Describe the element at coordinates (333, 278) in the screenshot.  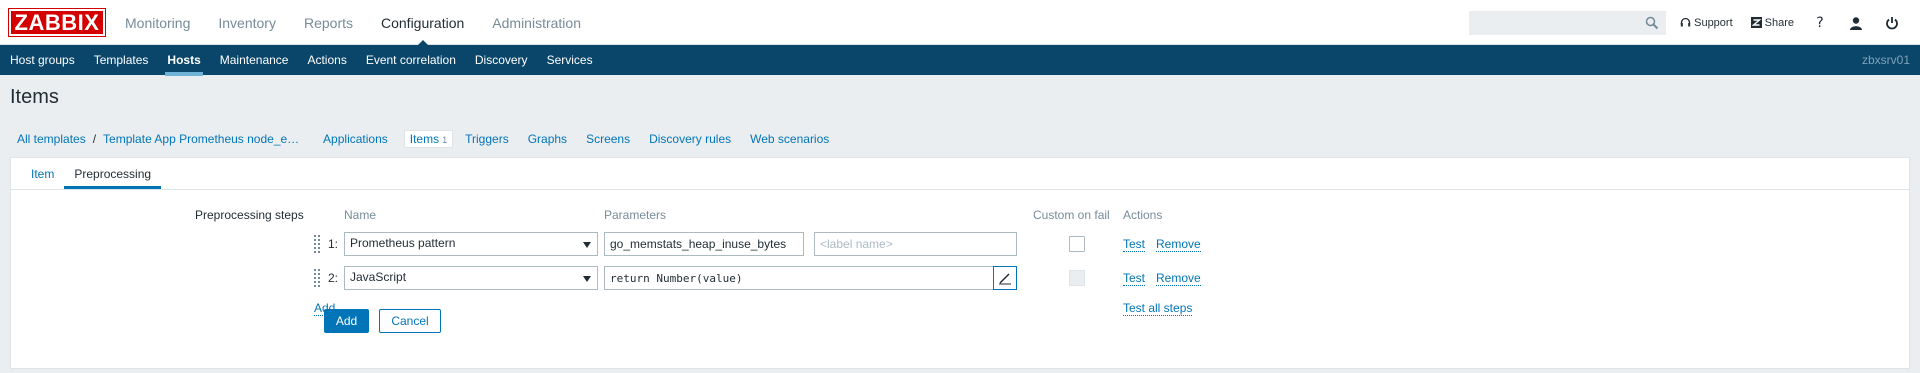
I see `step-number: 2:` at that location.